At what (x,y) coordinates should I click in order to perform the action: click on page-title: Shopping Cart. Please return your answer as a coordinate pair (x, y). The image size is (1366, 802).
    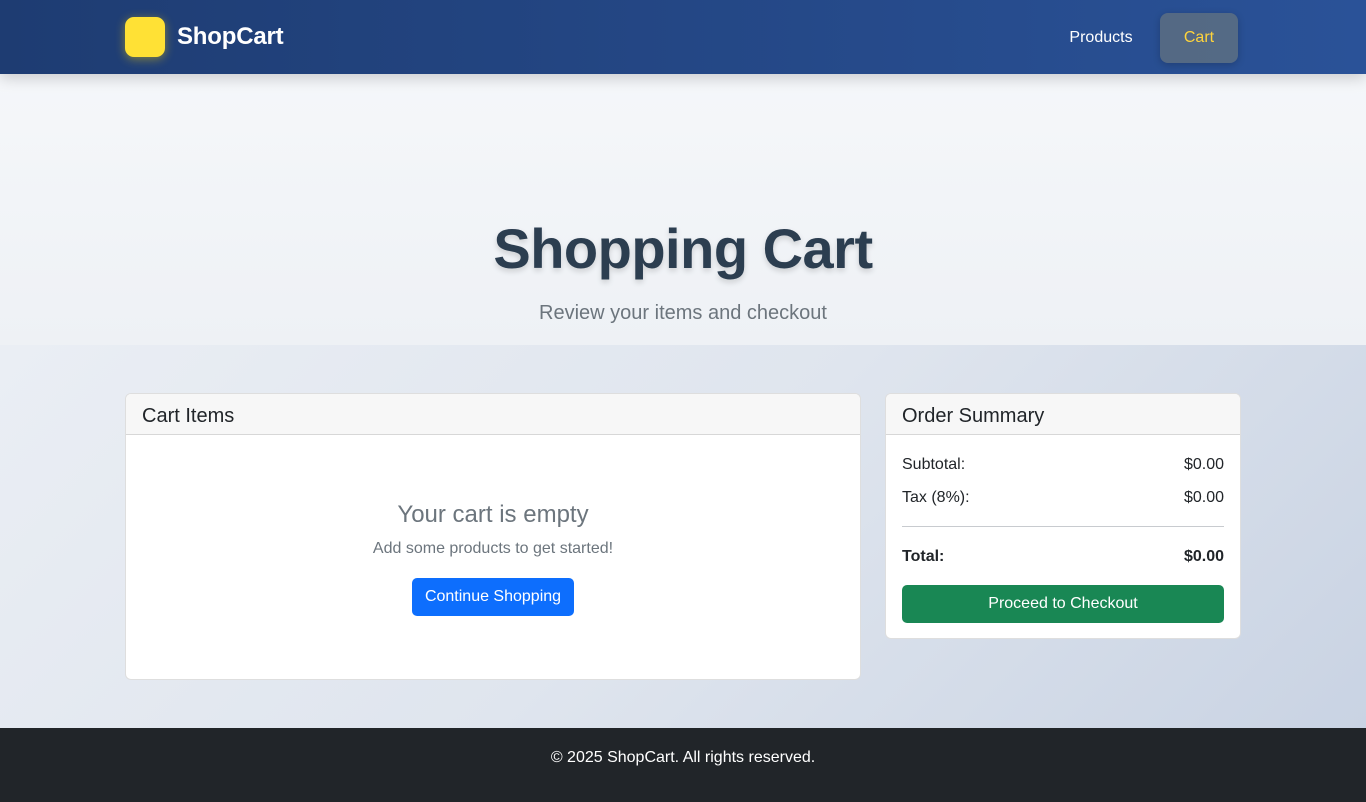
    Looking at the image, I should click on (683, 248).